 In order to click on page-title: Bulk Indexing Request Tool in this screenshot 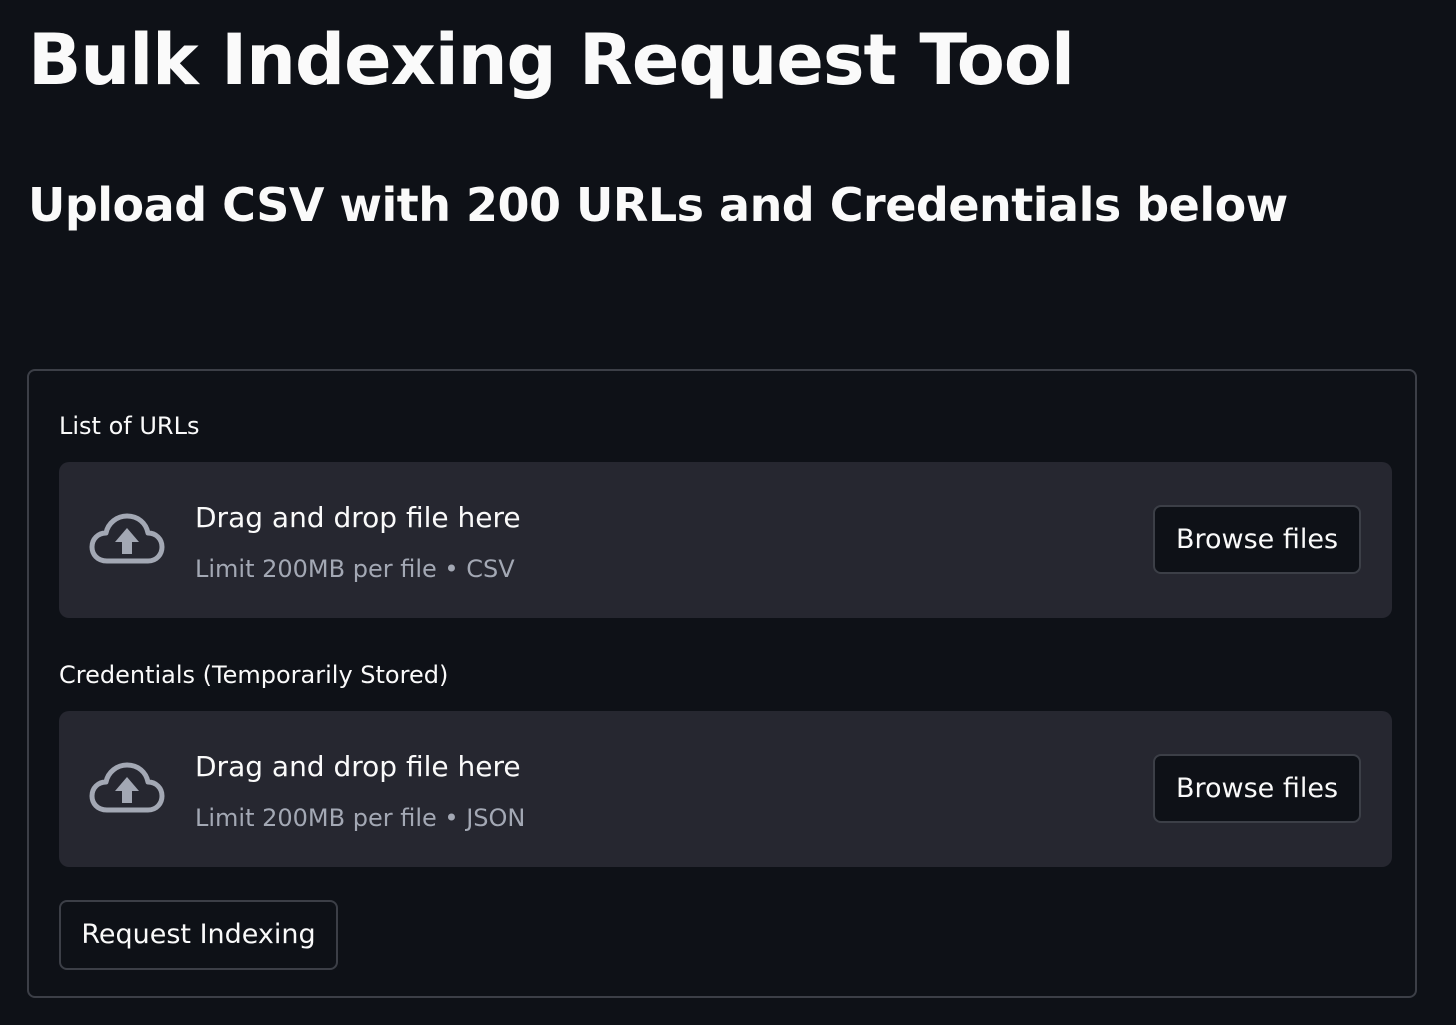, I will do `click(551, 60)`.